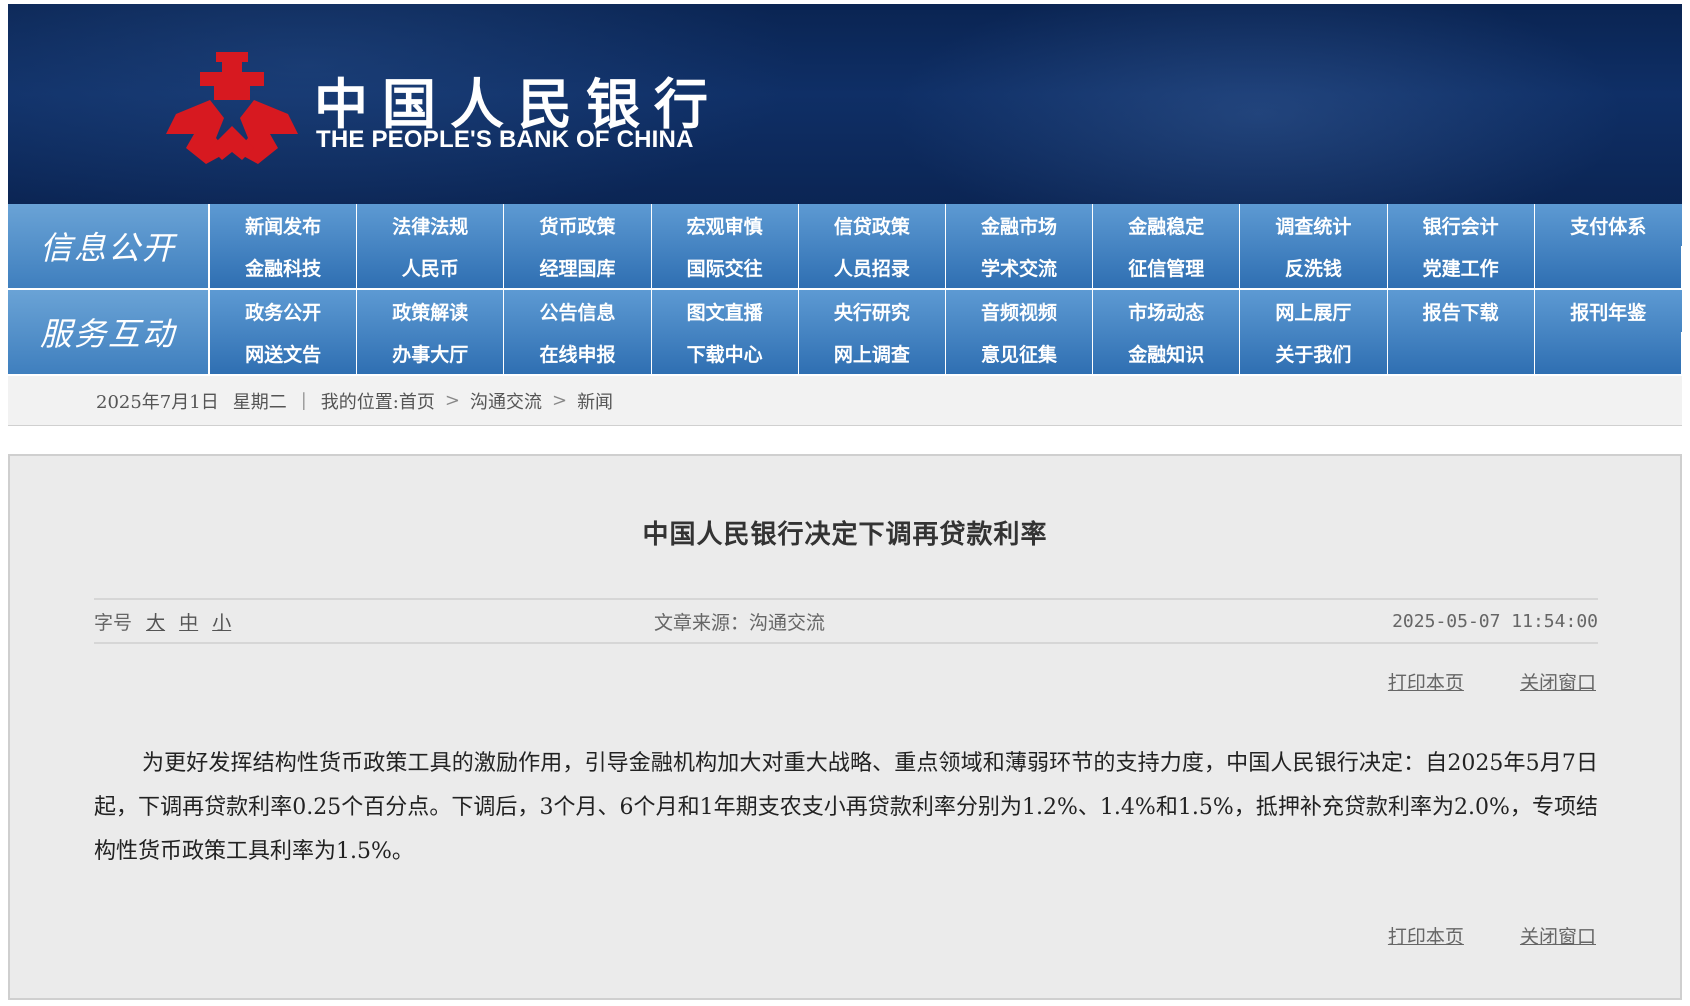 Image resolution: width=1690 pixels, height=1006 pixels. I want to click on nav-item: 征信管理, so click(1167, 267).